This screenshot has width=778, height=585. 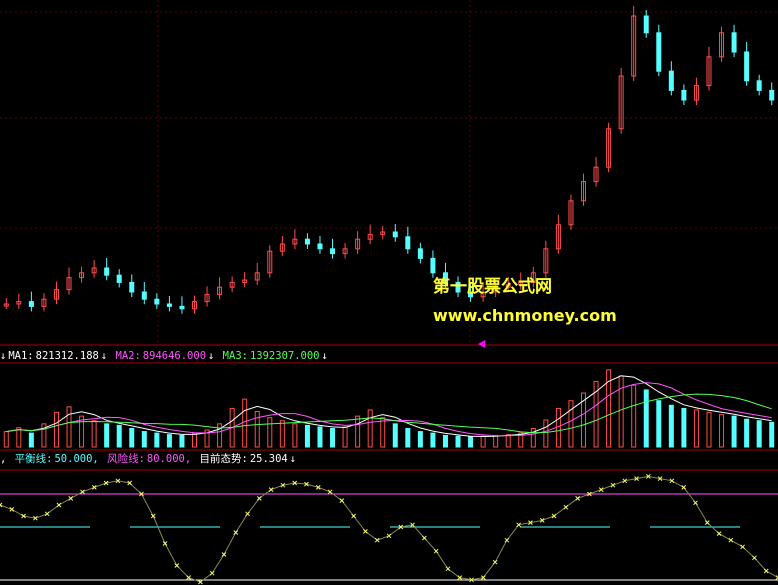 I want to click on ma1-arrow-icon: ↓, so click(x=104, y=356).